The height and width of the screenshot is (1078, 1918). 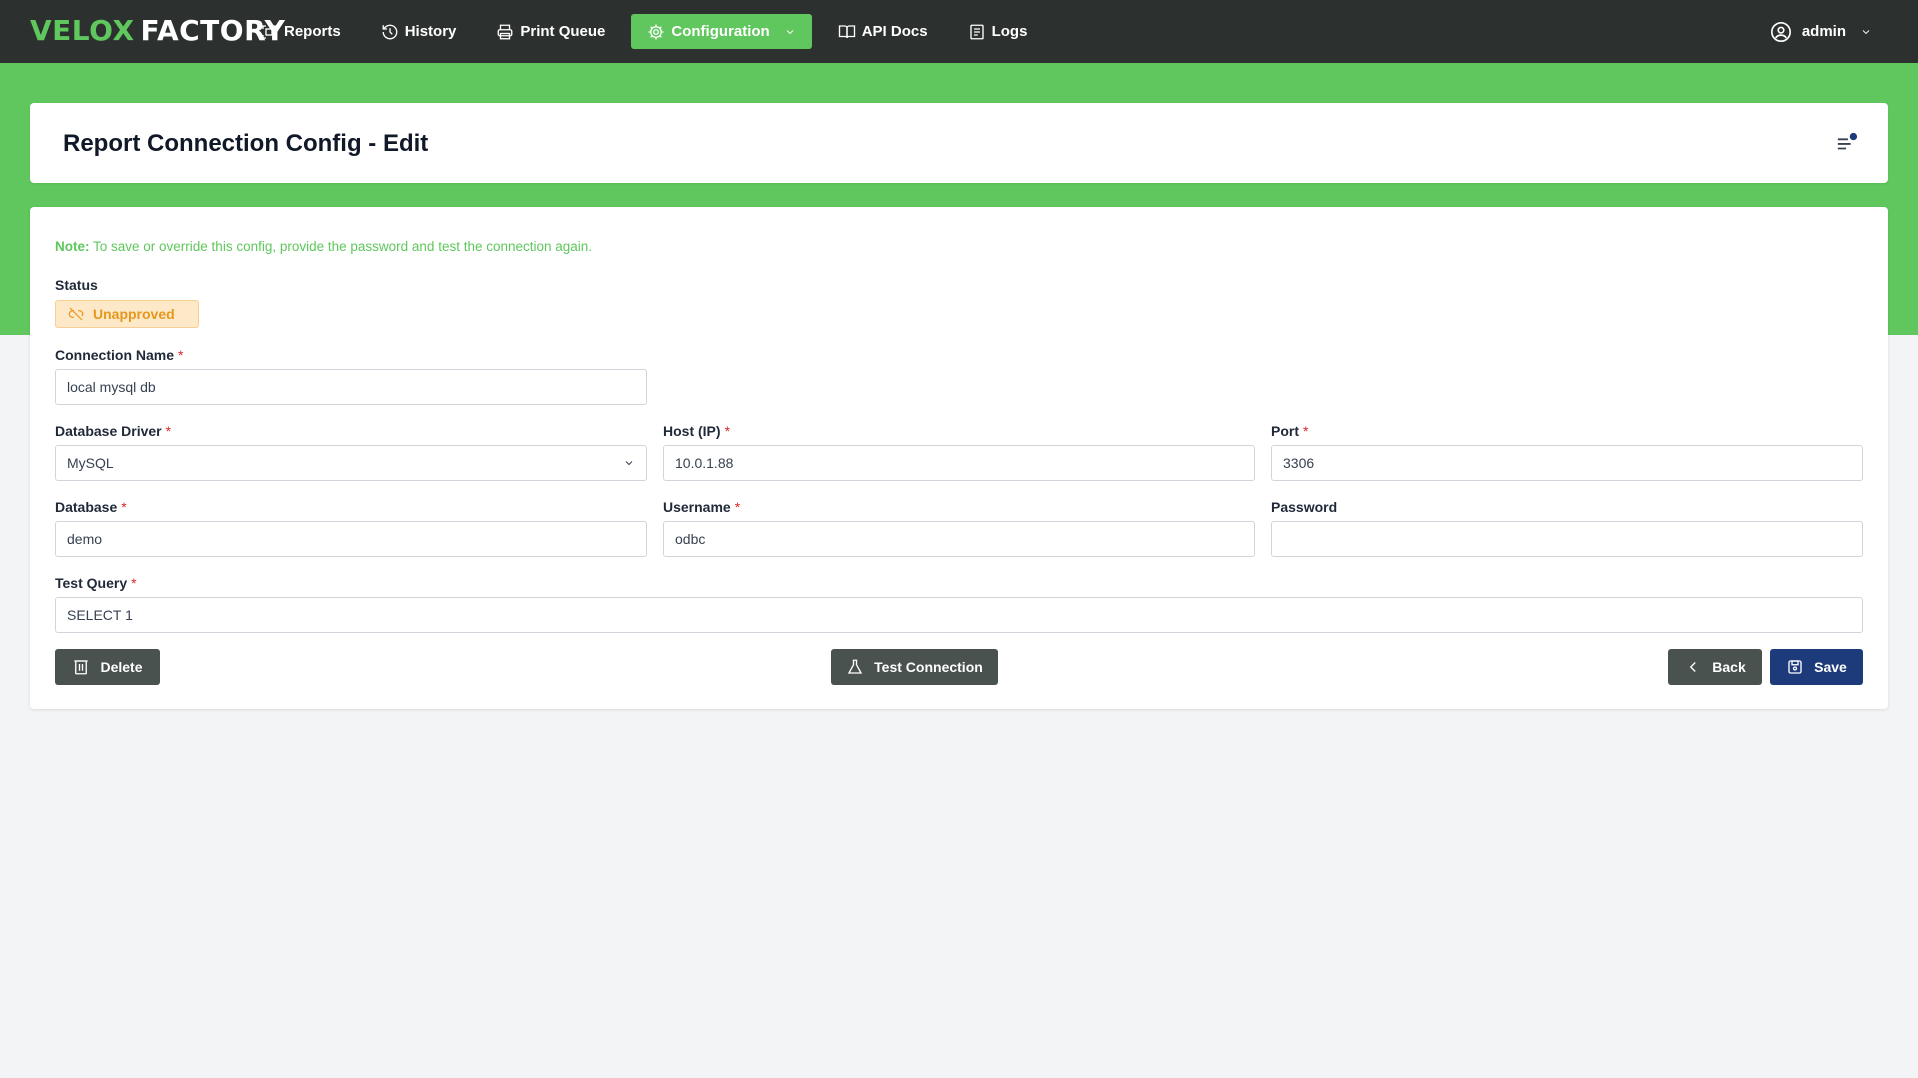 What do you see at coordinates (1304, 507) in the screenshot?
I see `password-label: Password` at bounding box center [1304, 507].